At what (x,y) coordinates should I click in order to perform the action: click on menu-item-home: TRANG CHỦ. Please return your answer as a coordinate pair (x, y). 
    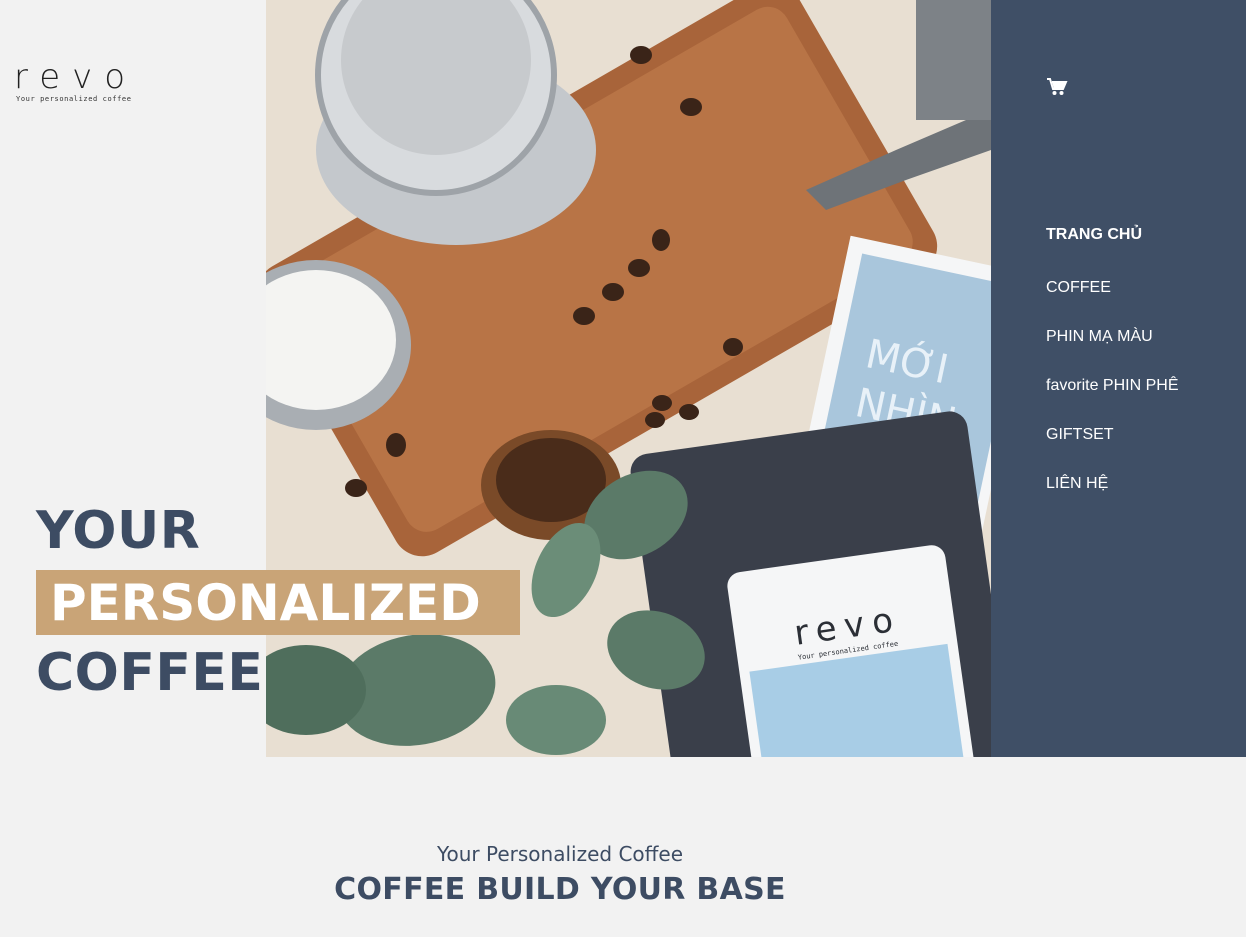
    Looking at the image, I should click on (1112, 251).